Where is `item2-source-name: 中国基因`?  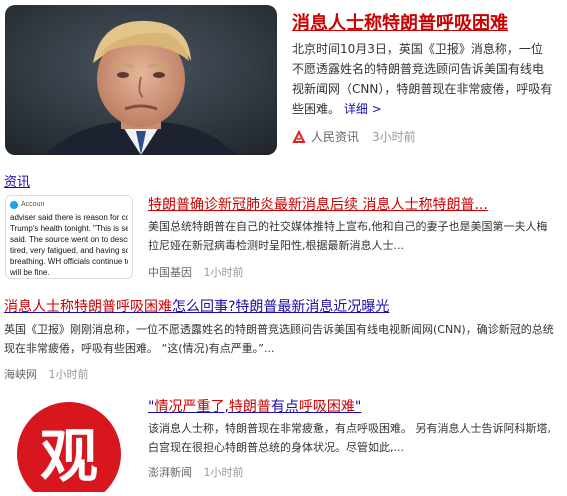
item2-source-name: 中国基因 is located at coordinates (170, 272).